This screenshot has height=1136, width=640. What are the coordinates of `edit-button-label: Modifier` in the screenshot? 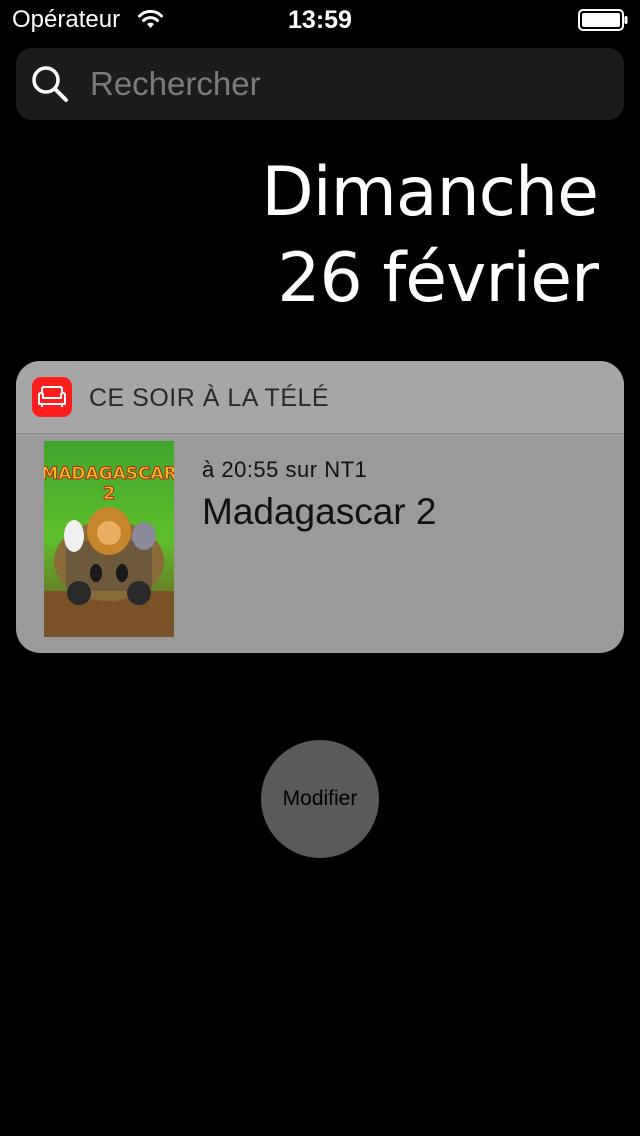 It's located at (320, 798).